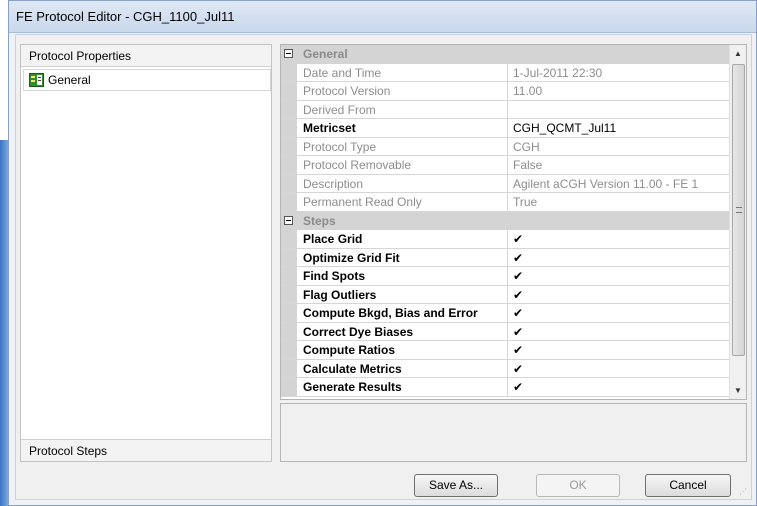 The height and width of the screenshot is (506, 757). I want to click on scroll-thumb, so click(738, 210).